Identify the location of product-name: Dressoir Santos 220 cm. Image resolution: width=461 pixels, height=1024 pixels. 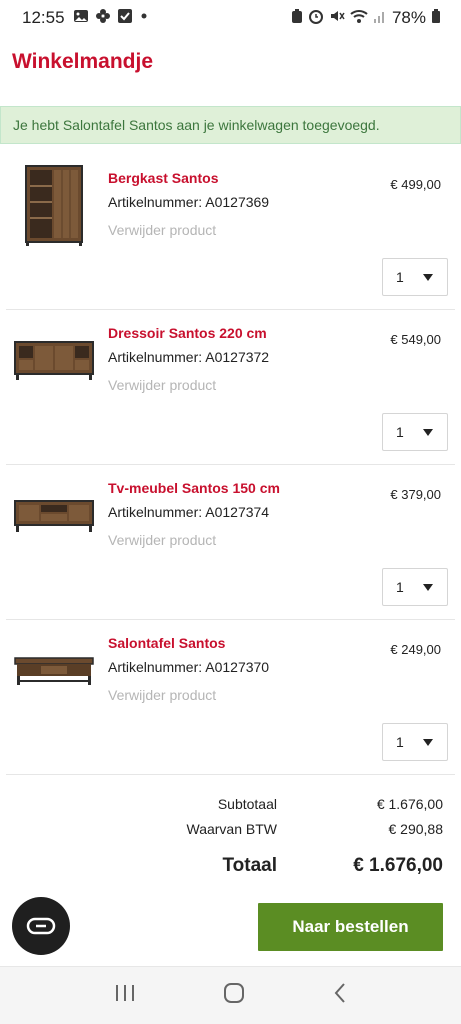
(187, 333).